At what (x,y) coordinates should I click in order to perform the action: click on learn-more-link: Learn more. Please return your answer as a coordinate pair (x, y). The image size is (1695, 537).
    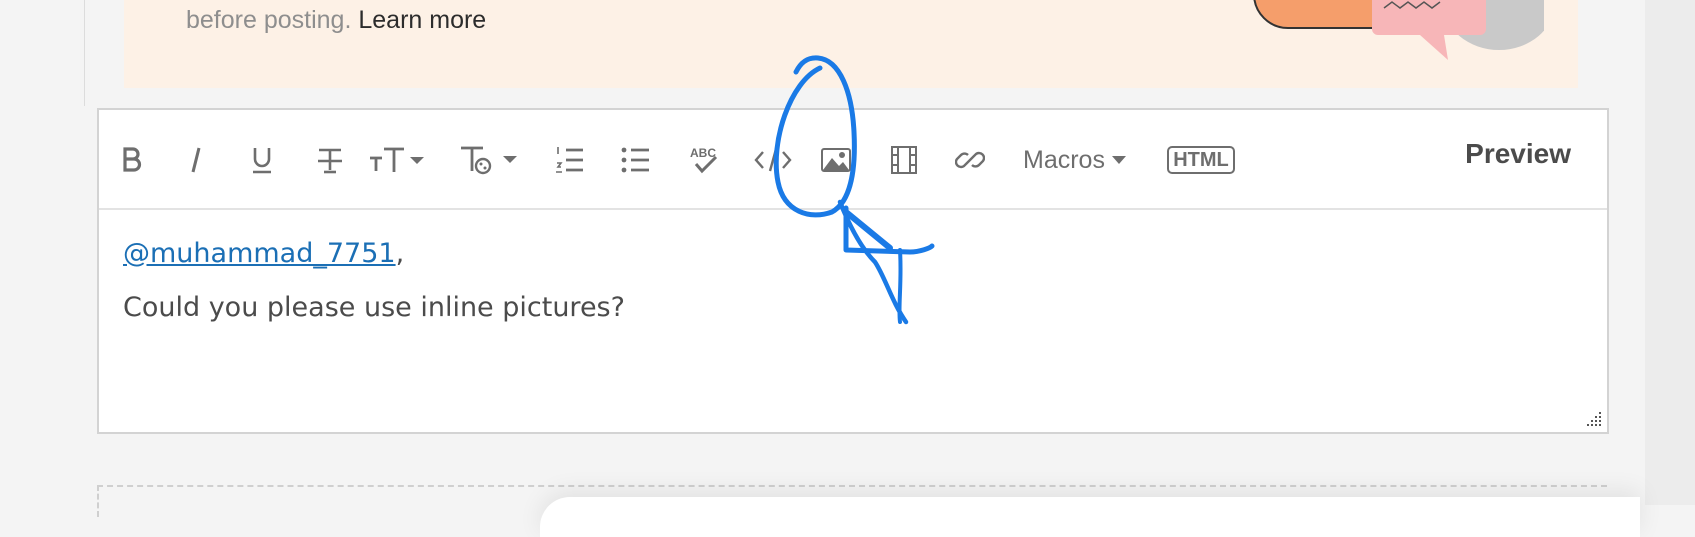
    Looking at the image, I should click on (422, 20).